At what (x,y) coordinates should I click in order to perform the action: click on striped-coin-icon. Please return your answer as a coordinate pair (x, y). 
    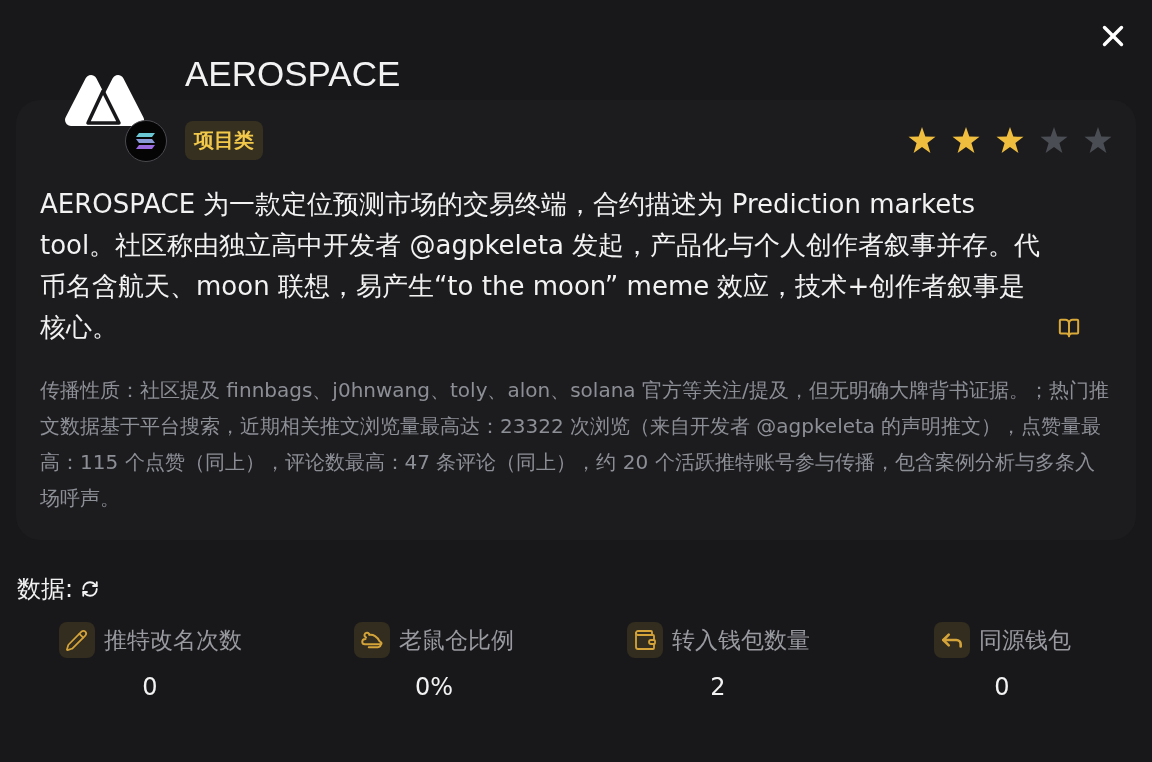
    Looking at the image, I should click on (146, 141).